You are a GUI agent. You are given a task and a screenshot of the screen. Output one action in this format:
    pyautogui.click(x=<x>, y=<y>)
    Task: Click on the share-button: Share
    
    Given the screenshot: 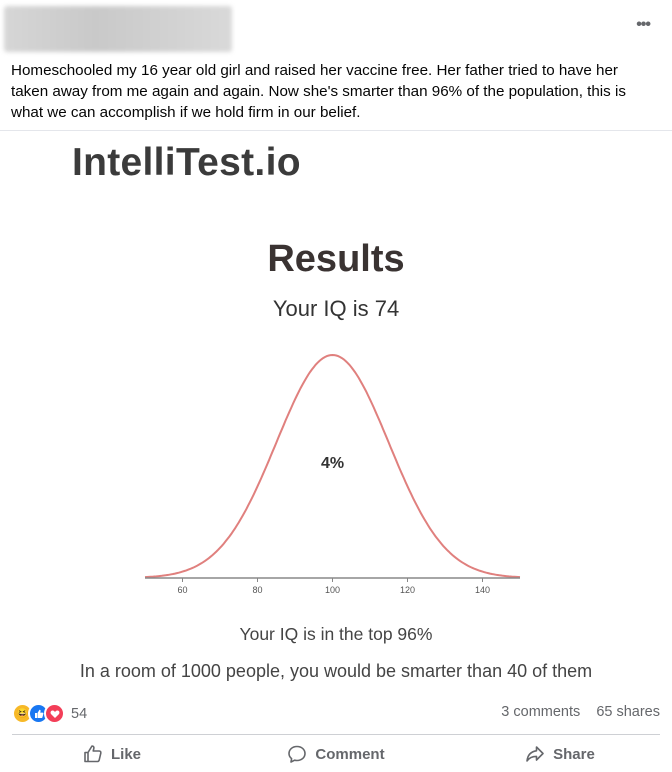 What is the action you would take?
    pyautogui.click(x=560, y=754)
    